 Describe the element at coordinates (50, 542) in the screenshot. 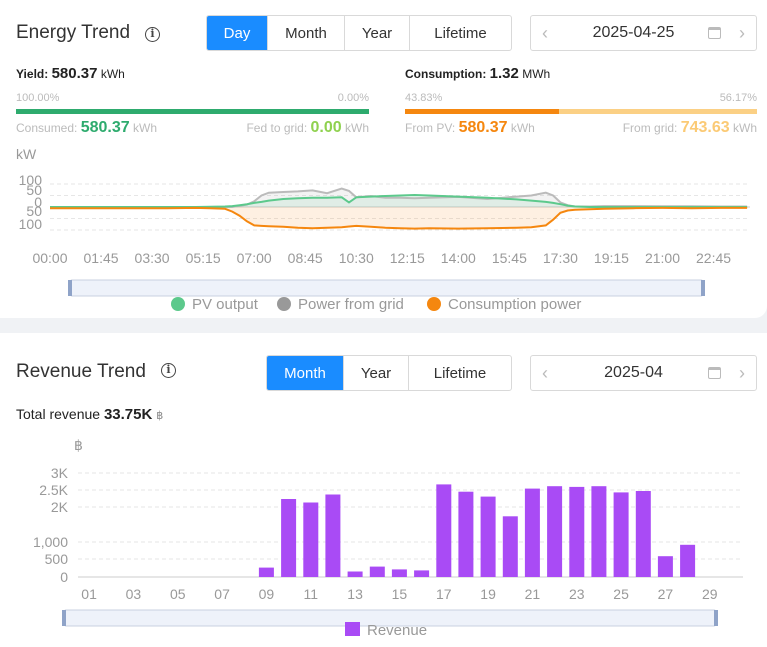

I see `y-tick-label: 1,000` at that location.